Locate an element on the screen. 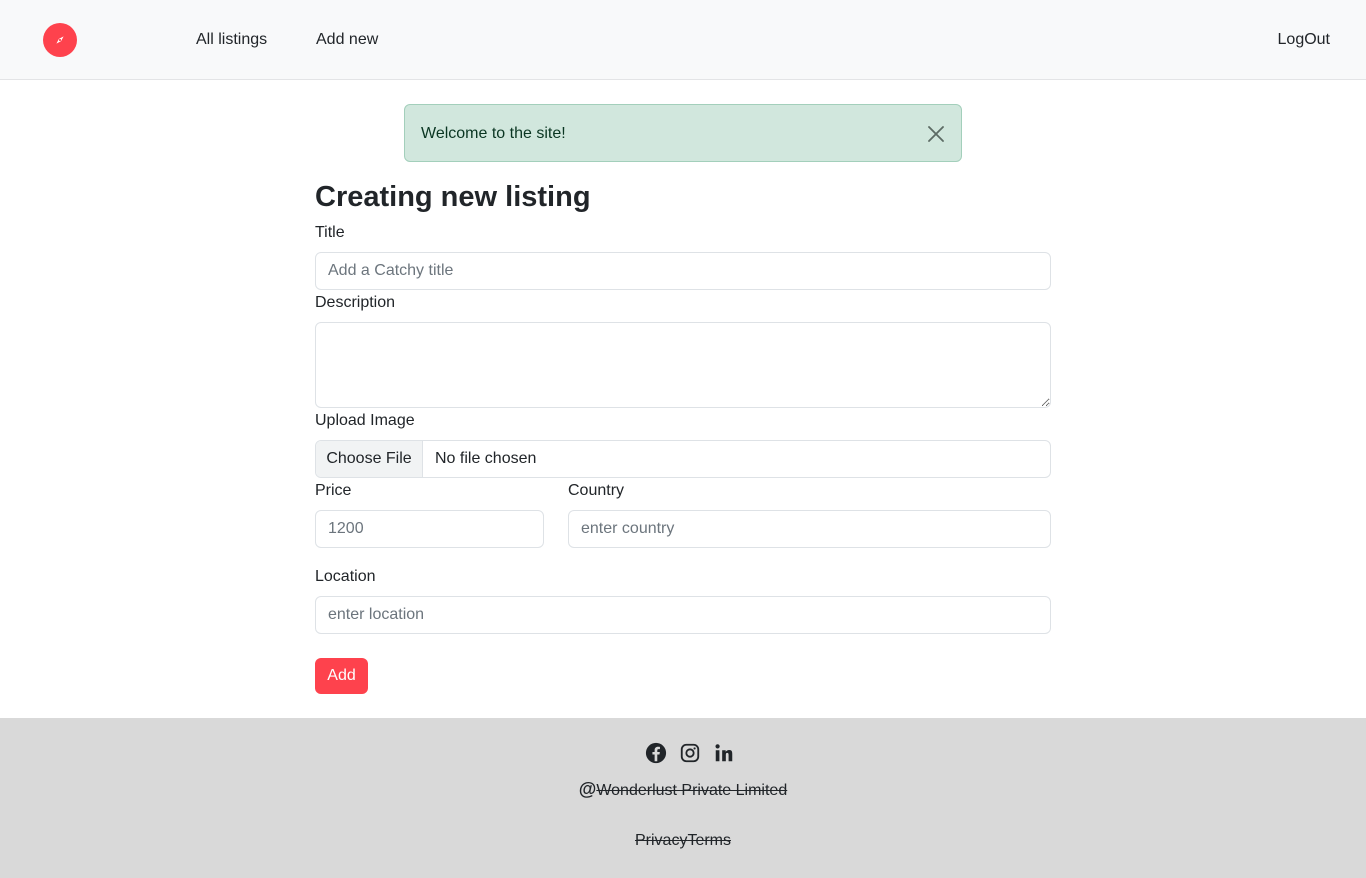  price-label: Price is located at coordinates (333, 490).